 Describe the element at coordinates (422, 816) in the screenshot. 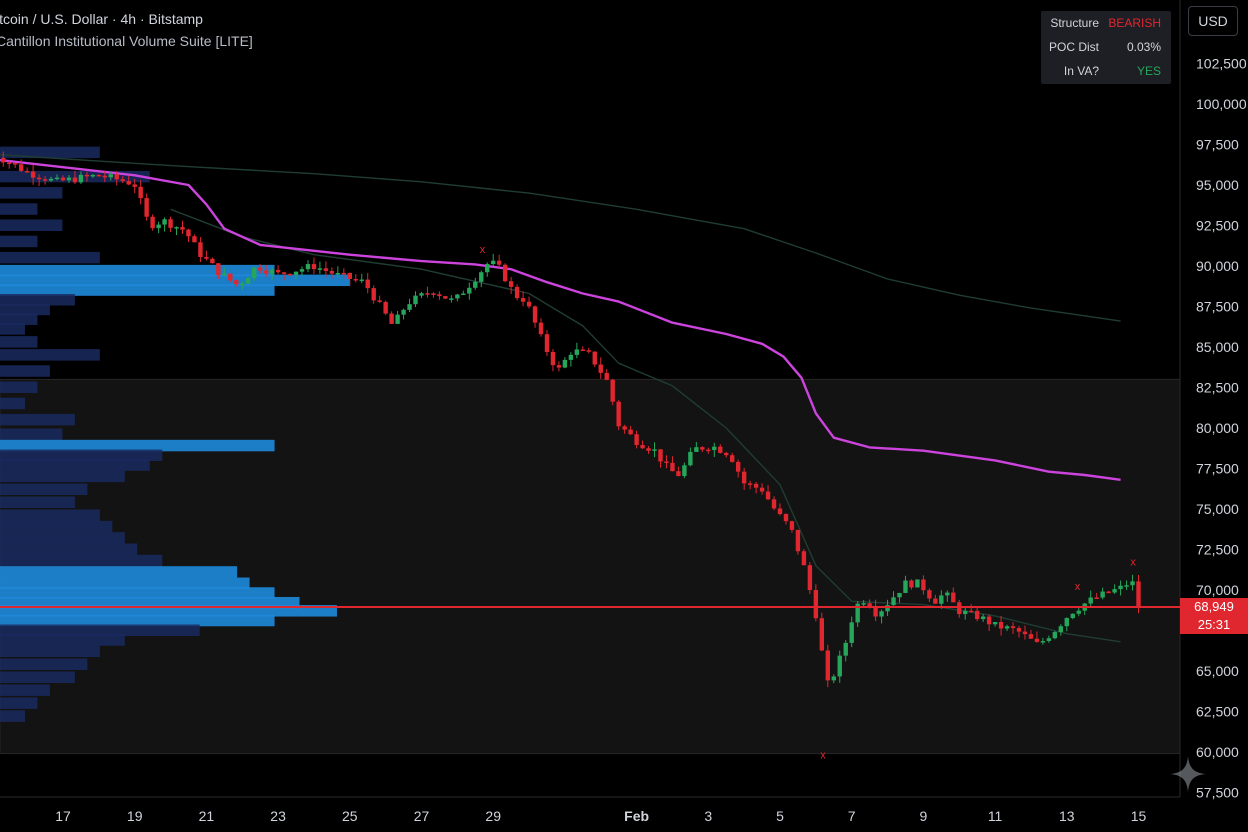

I see `time-tick-label: 27` at that location.